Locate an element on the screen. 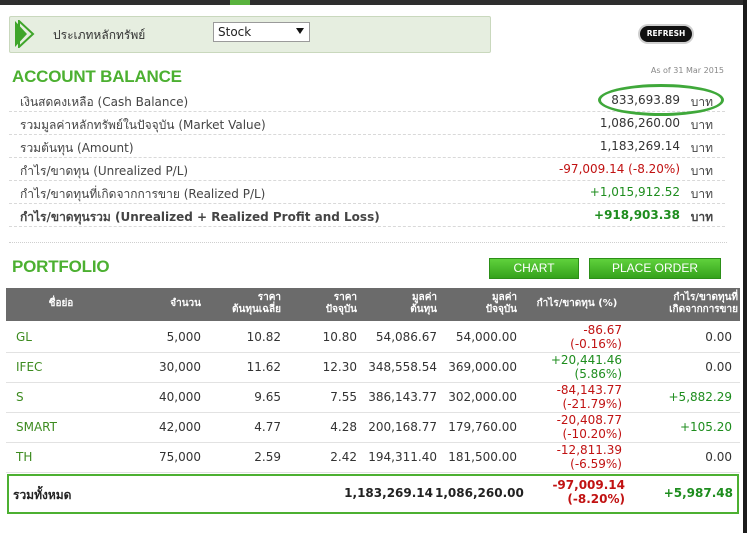 The image size is (747, 533). header-unrealized-pl: กำไร/ขาดทุน (%) is located at coordinates (577, 303).